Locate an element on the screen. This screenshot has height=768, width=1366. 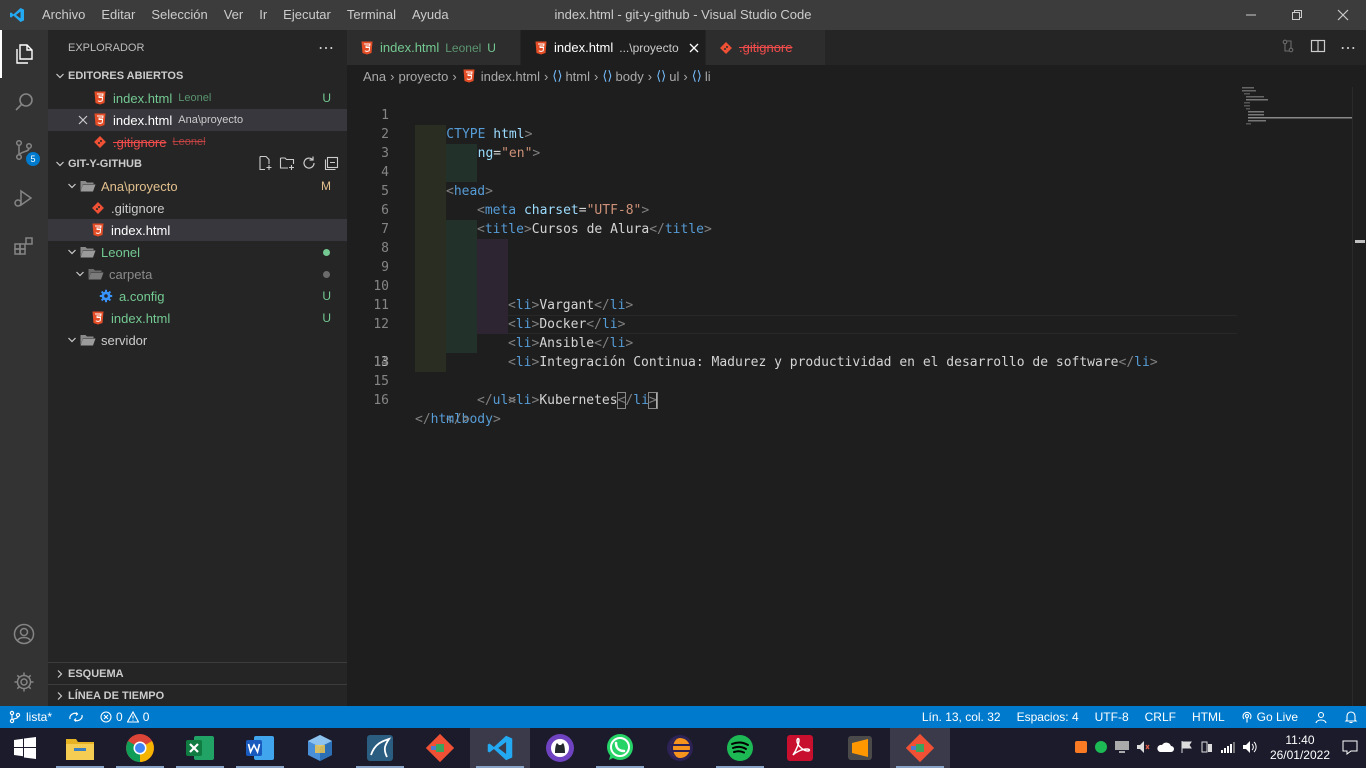
tree-file-gitignore: .gitignore is located at coordinates (197, 208).